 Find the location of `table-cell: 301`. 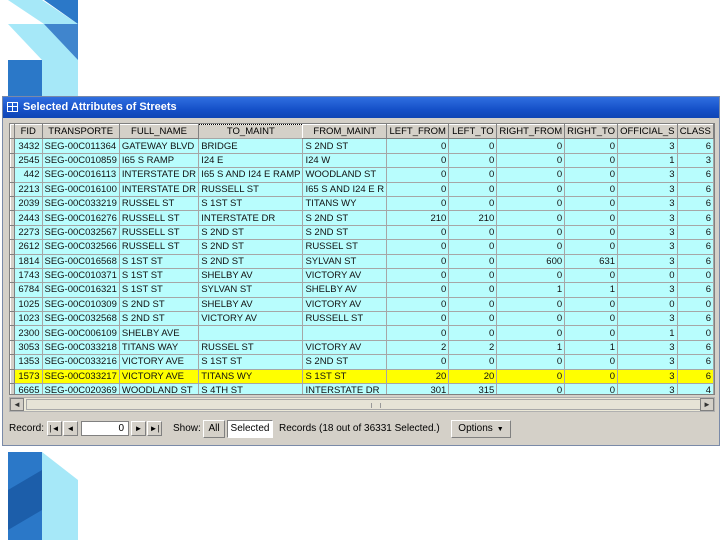

table-cell: 301 is located at coordinates (418, 388).